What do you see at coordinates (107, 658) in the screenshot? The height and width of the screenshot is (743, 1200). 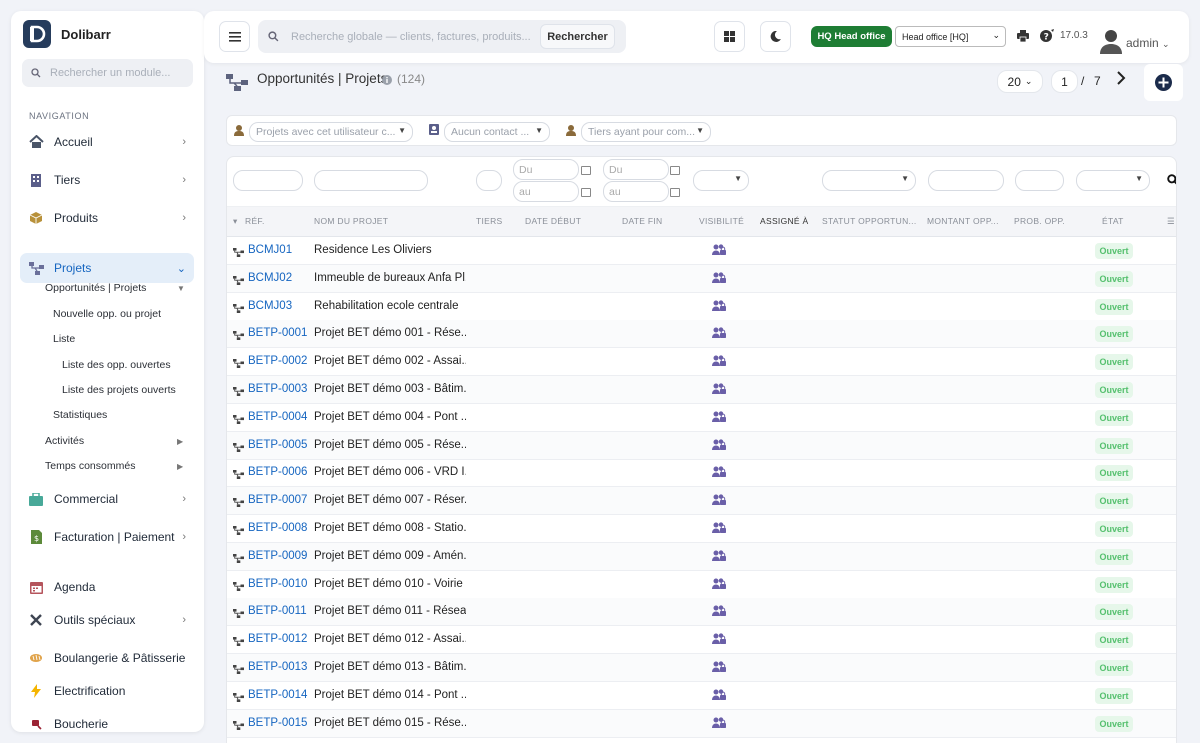 I see `sidebar-item-boulangerie: Boulangerie & Pâtisserie` at bounding box center [107, 658].